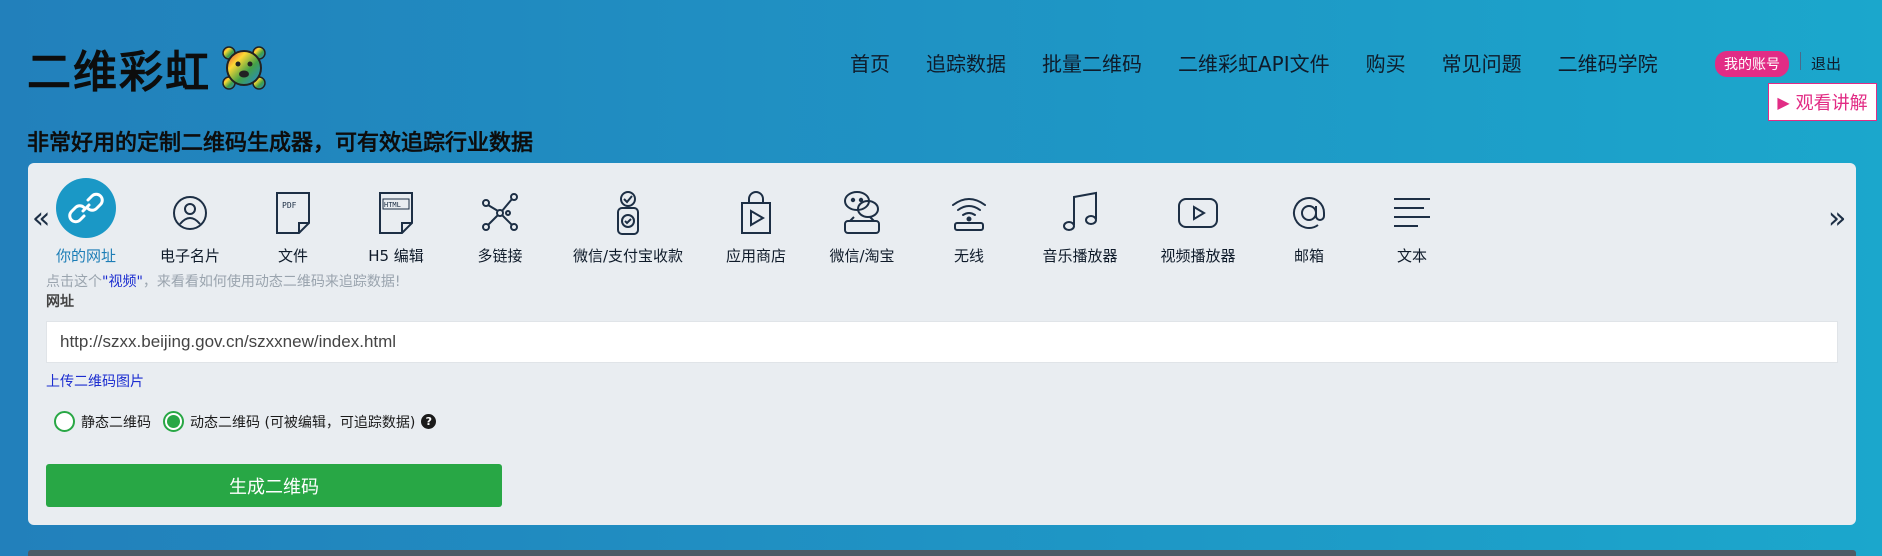 The width and height of the screenshot is (1882, 556). I want to click on url-input, so click(942, 342).